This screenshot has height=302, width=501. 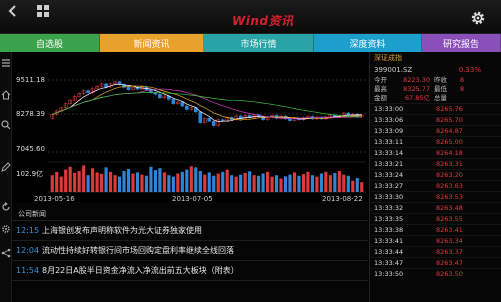 What do you see at coordinates (435, 98) in the screenshot?
I see `quote-row: 金额 67.85亿 总量` at bounding box center [435, 98].